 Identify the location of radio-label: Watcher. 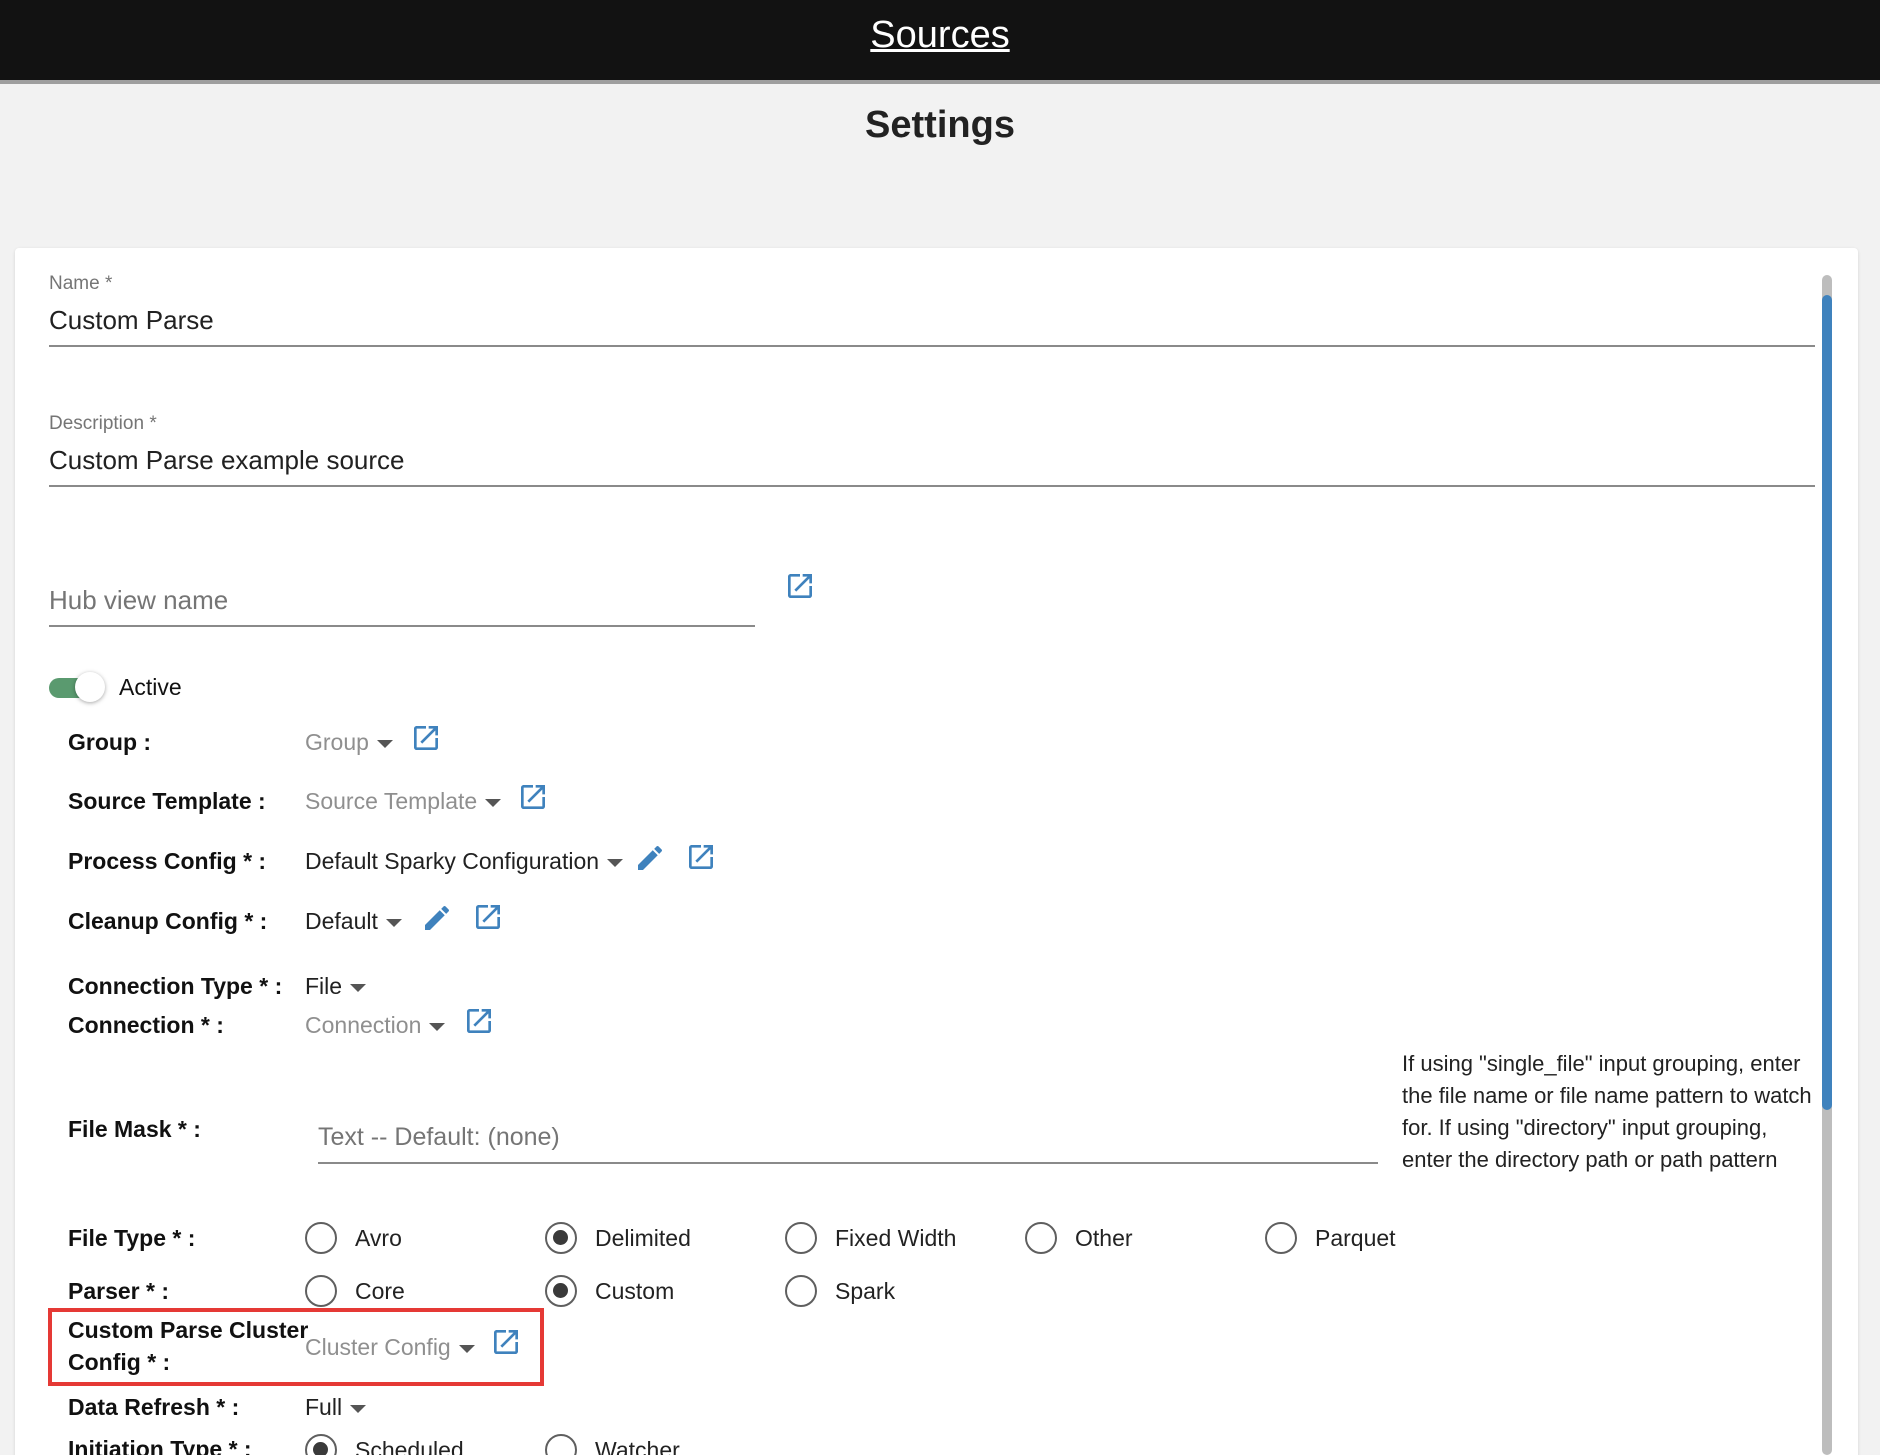
(637, 1445).